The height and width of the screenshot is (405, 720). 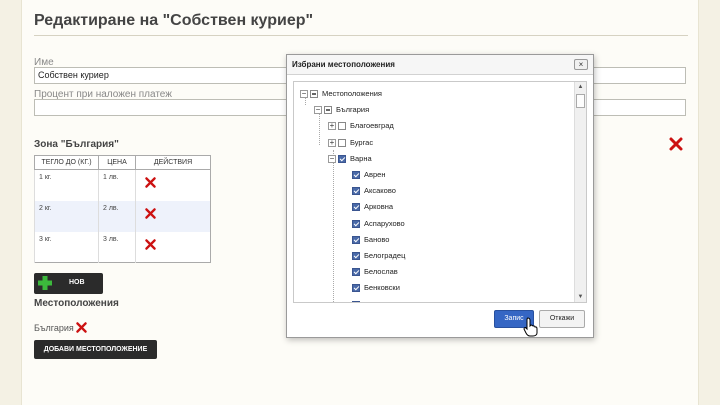 I want to click on weight-cell: 1 кг., so click(x=66, y=185).